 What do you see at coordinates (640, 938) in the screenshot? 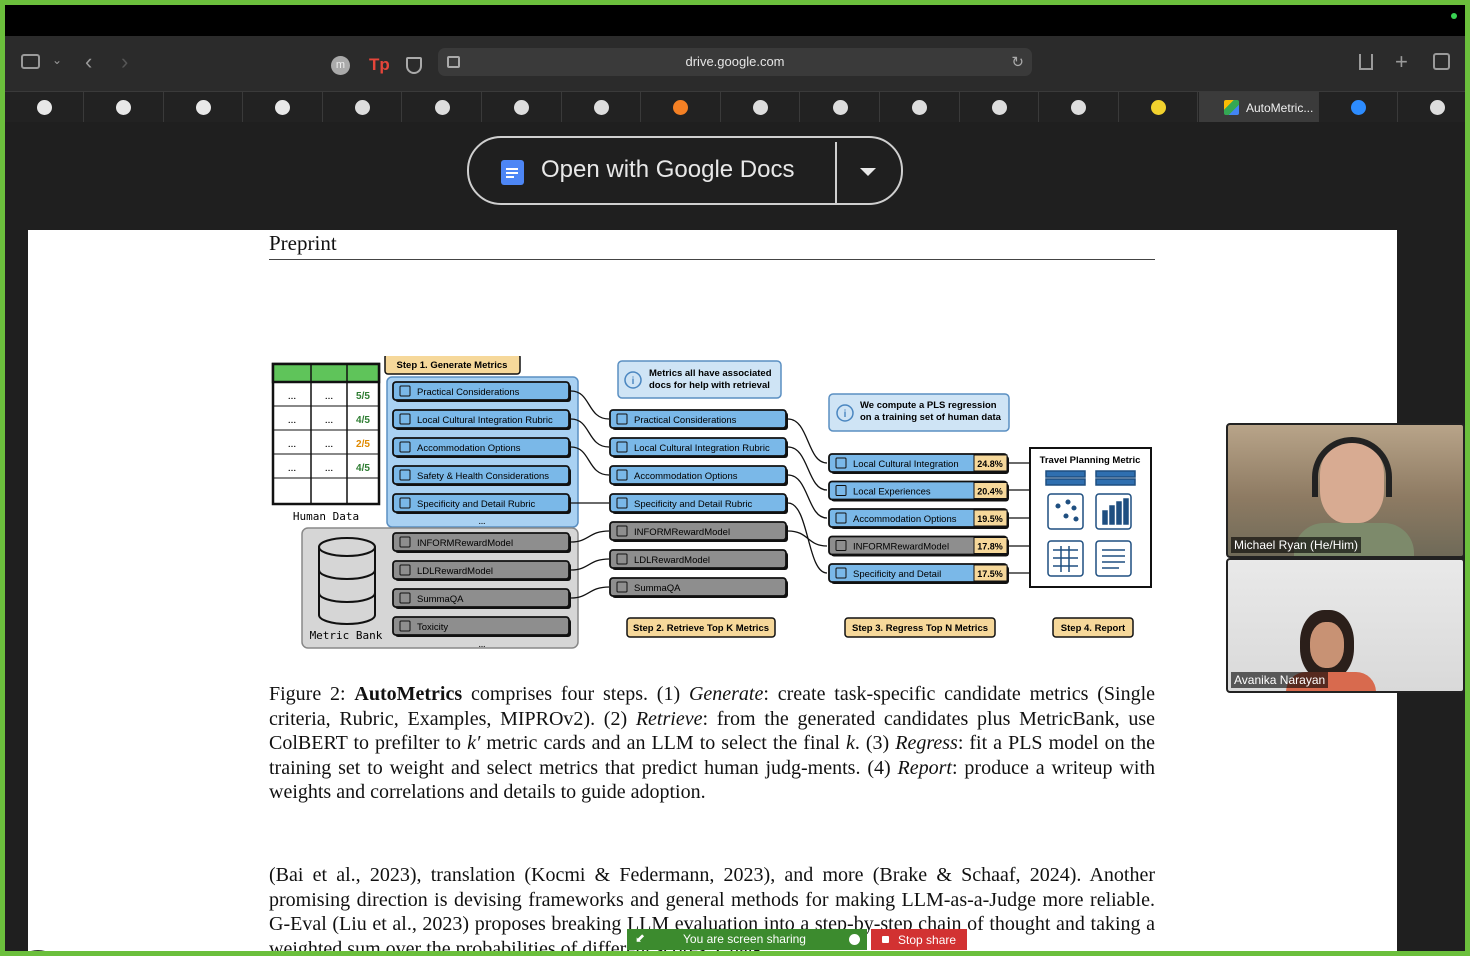
I see `drag-handle-icon: ⬋` at bounding box center [640, 938].